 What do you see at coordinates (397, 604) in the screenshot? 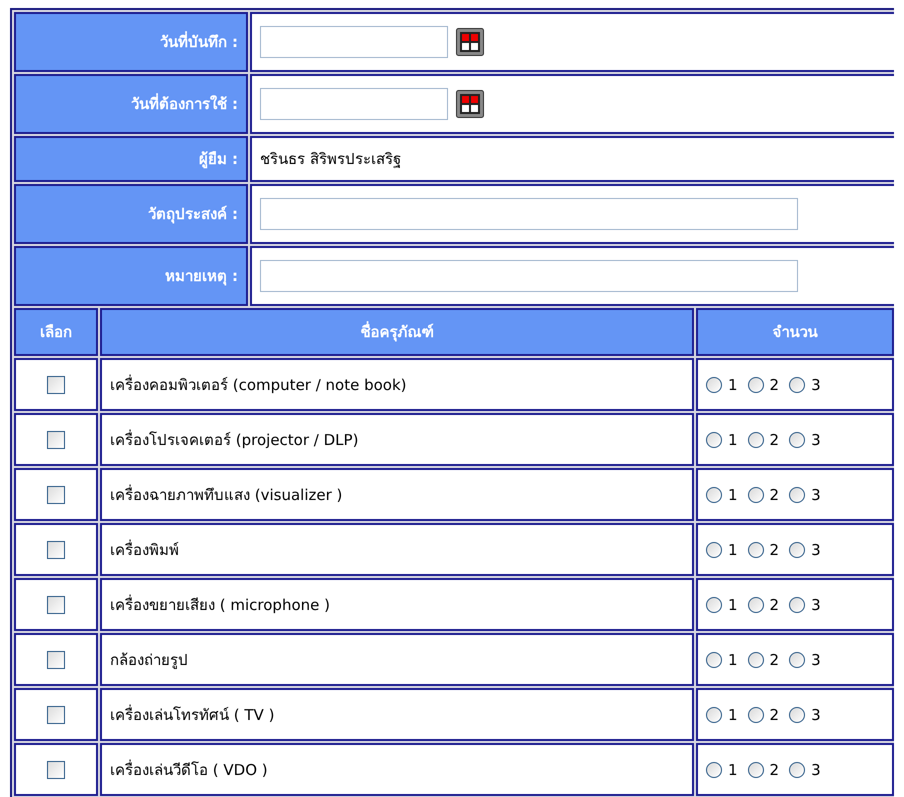
I see `equipment-name: เครื่องขยายเสียง ( microphone )` at bounding box center [397, 604].